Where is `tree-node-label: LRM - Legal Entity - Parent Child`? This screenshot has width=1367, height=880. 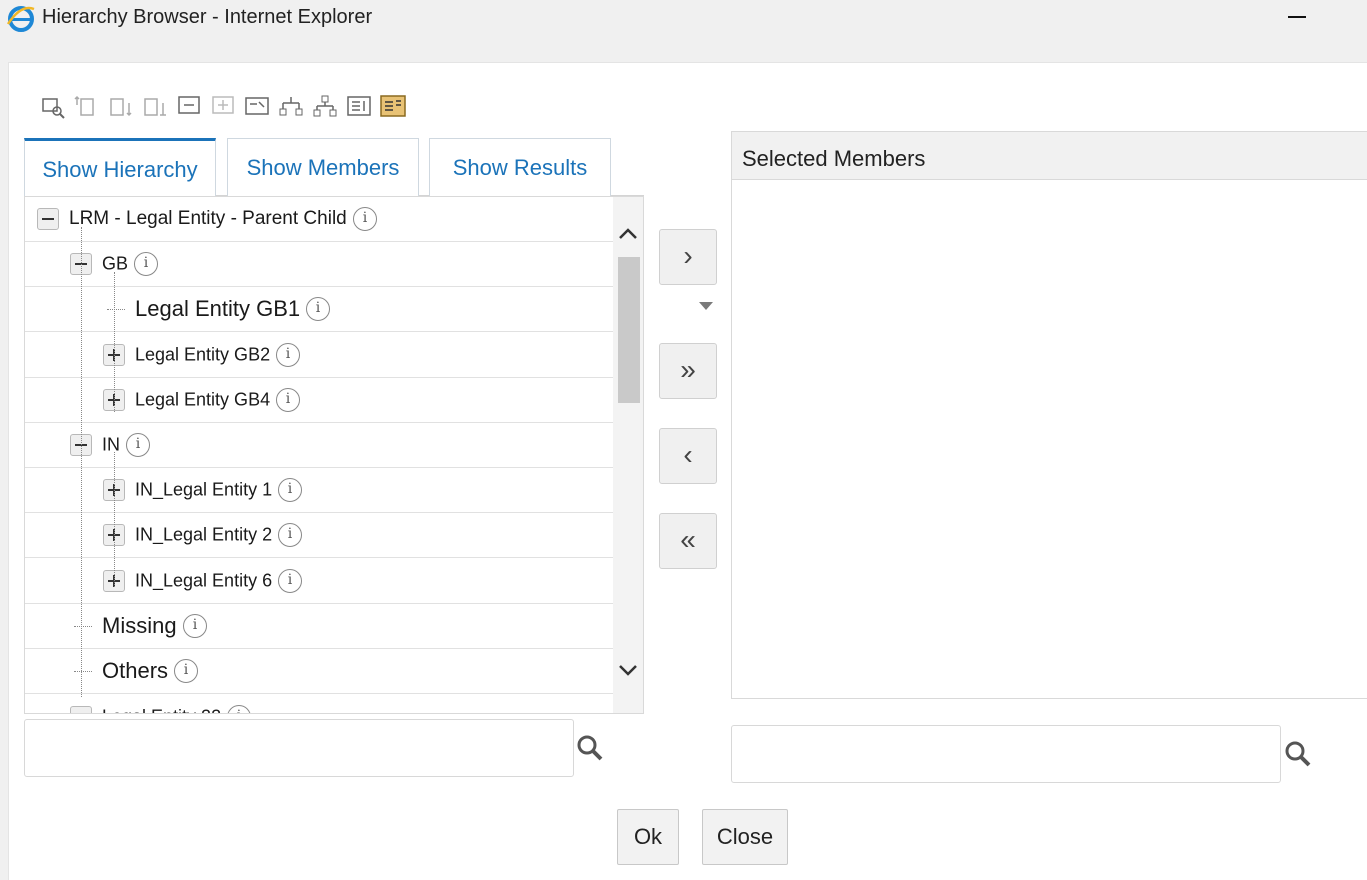
tree-node-label: LRM - Legal Entity - Parent Child is located at coordinates (208, 218).